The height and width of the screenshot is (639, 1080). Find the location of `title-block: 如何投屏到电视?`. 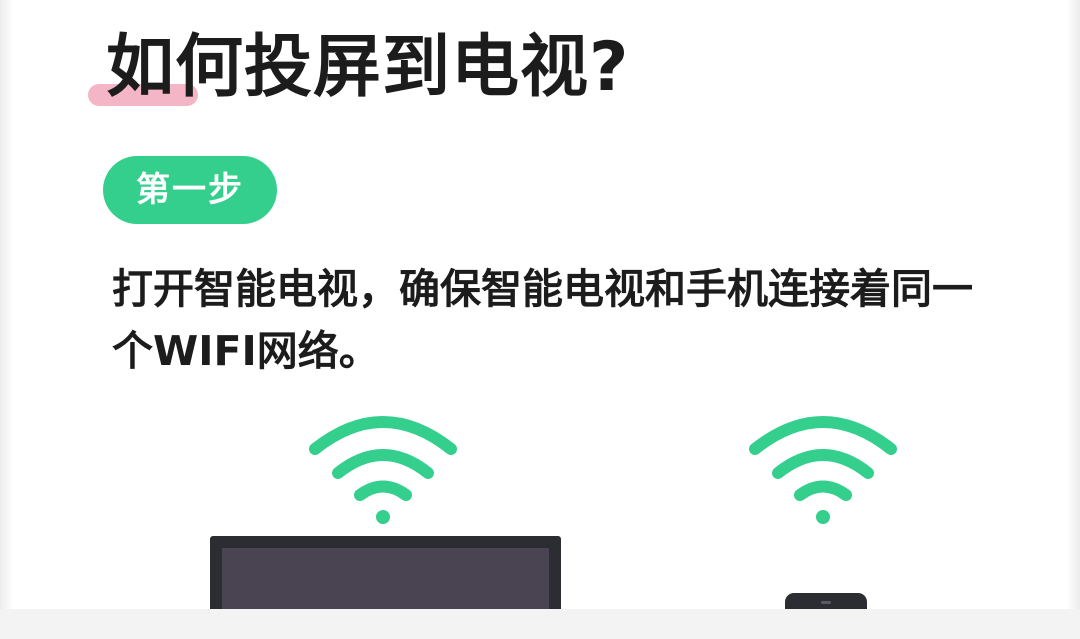

title-block: 如何投屏到电视? is located at coordinates (358, 68).